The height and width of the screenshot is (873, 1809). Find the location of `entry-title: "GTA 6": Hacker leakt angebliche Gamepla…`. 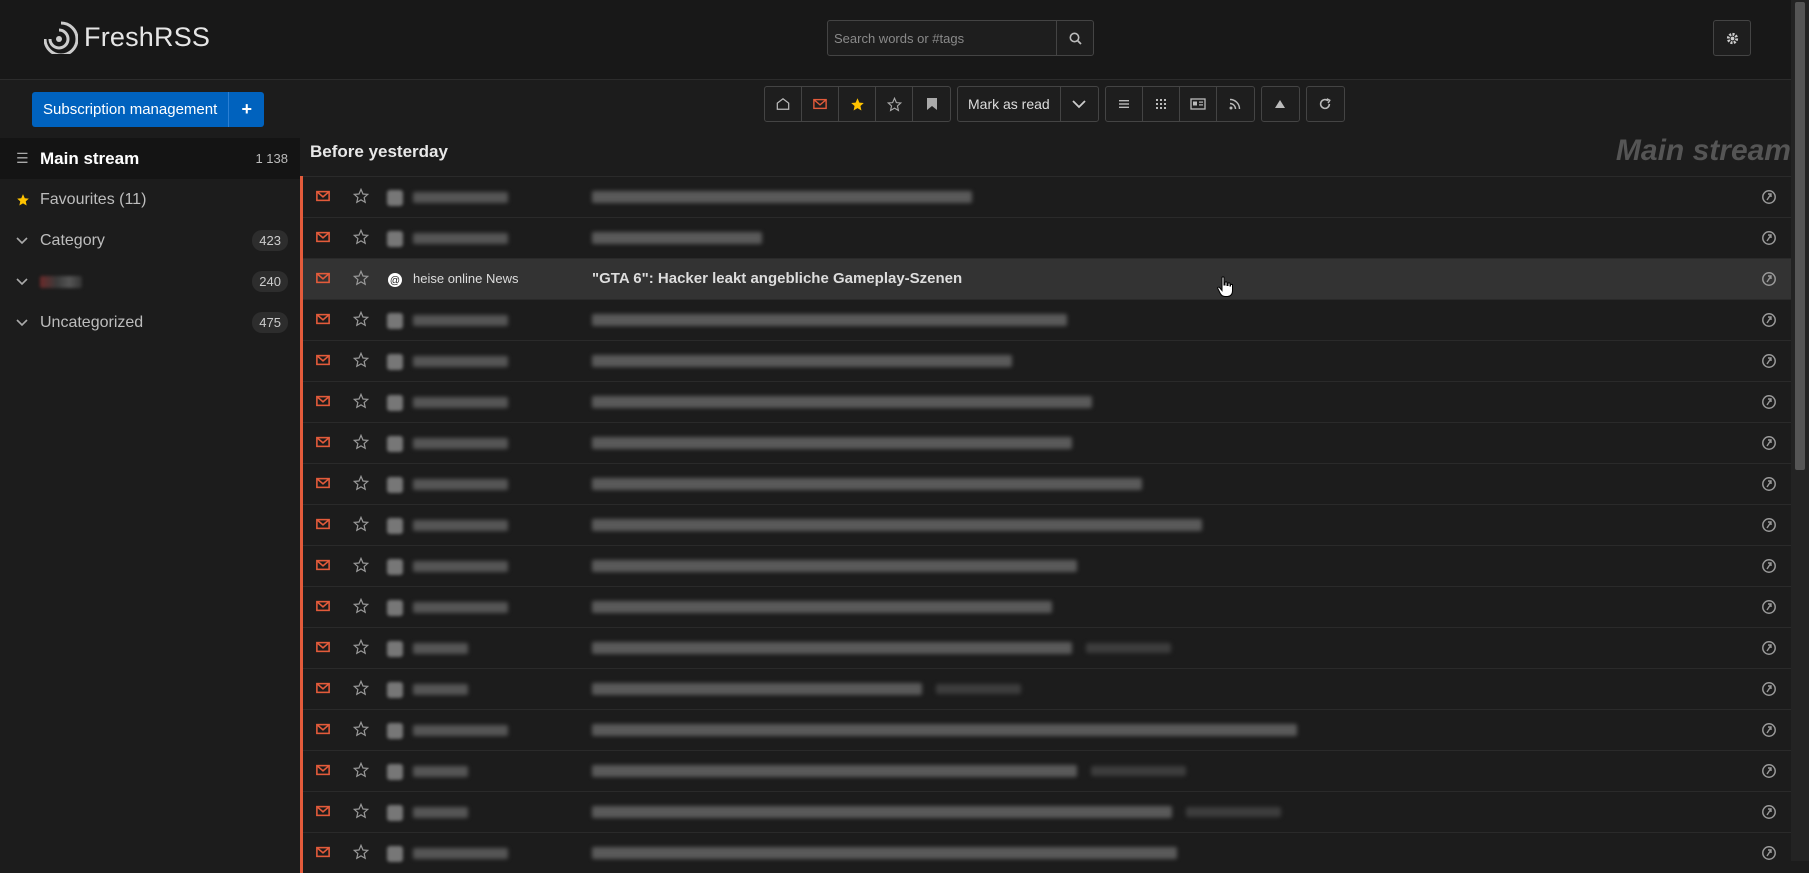

entry-title: "GTA 6": Hacker leakt angebliche Gamepla… is located at coordinates (777, 278).